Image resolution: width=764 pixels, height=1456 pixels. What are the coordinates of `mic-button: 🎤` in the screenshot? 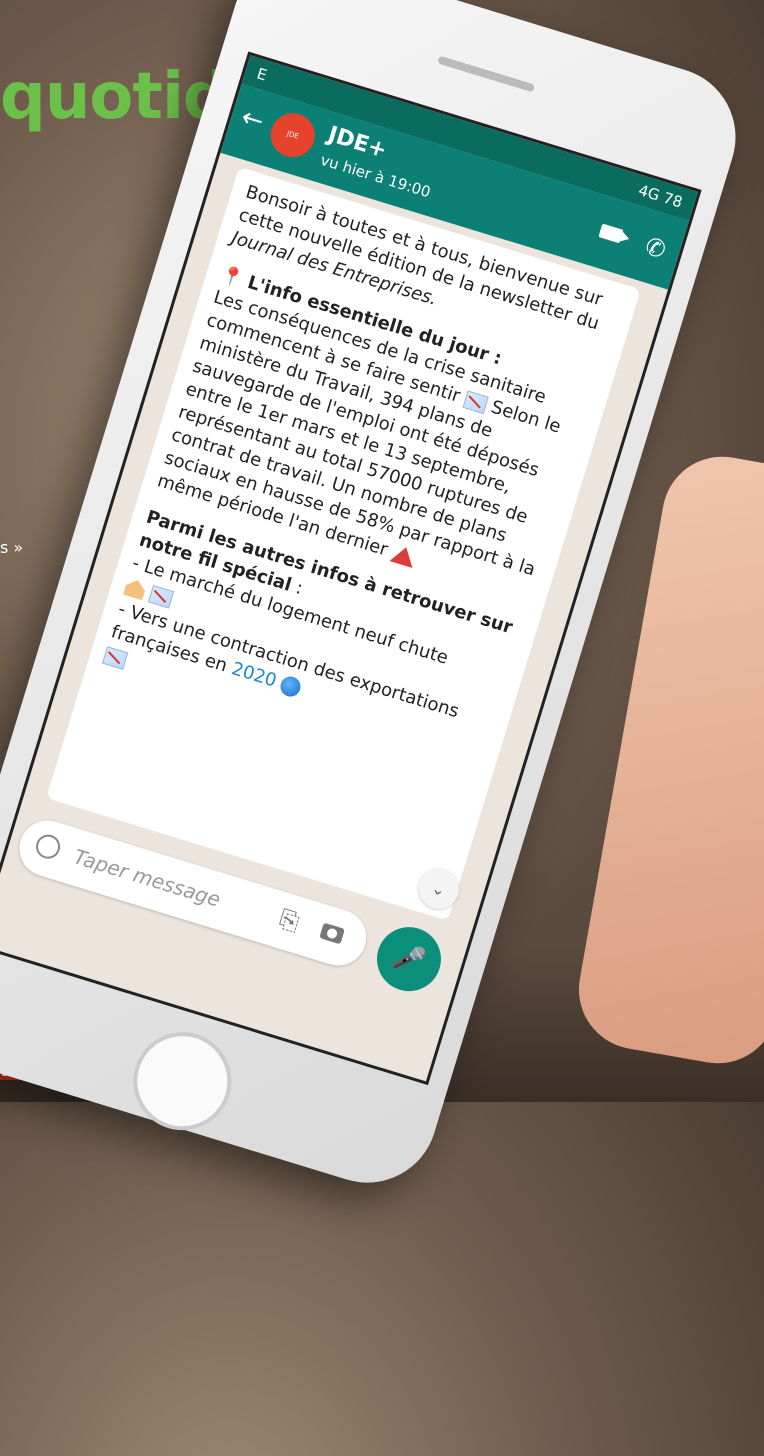 It's located at (409, 959).